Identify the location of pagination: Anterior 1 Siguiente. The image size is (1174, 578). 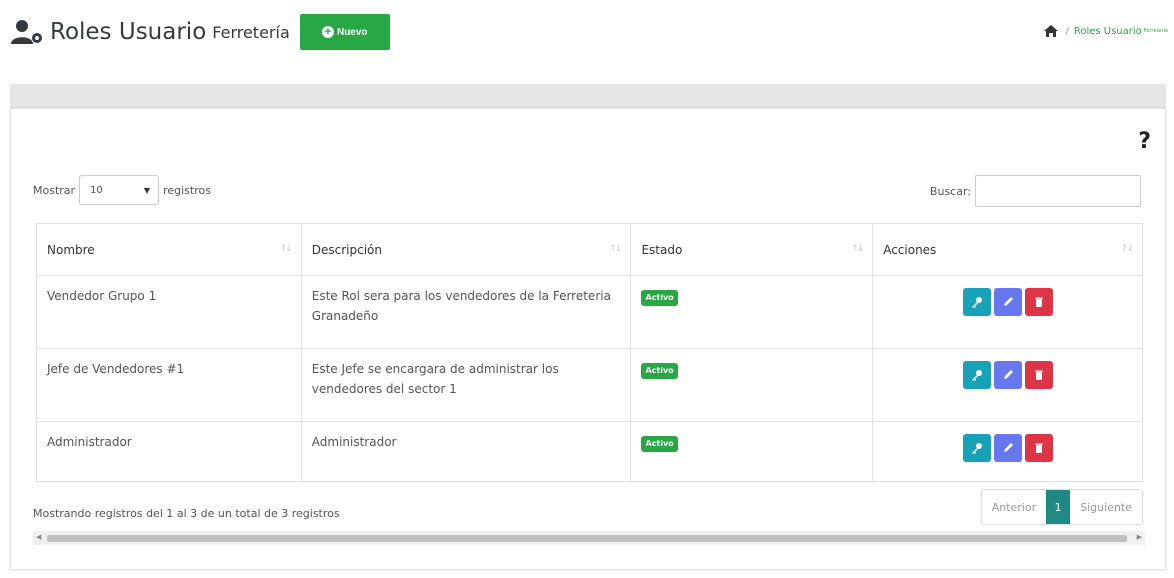
(1061, 507).